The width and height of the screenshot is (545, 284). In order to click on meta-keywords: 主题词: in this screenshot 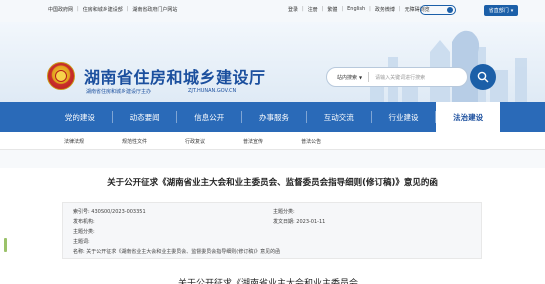, I will do `click(81, 241)`.